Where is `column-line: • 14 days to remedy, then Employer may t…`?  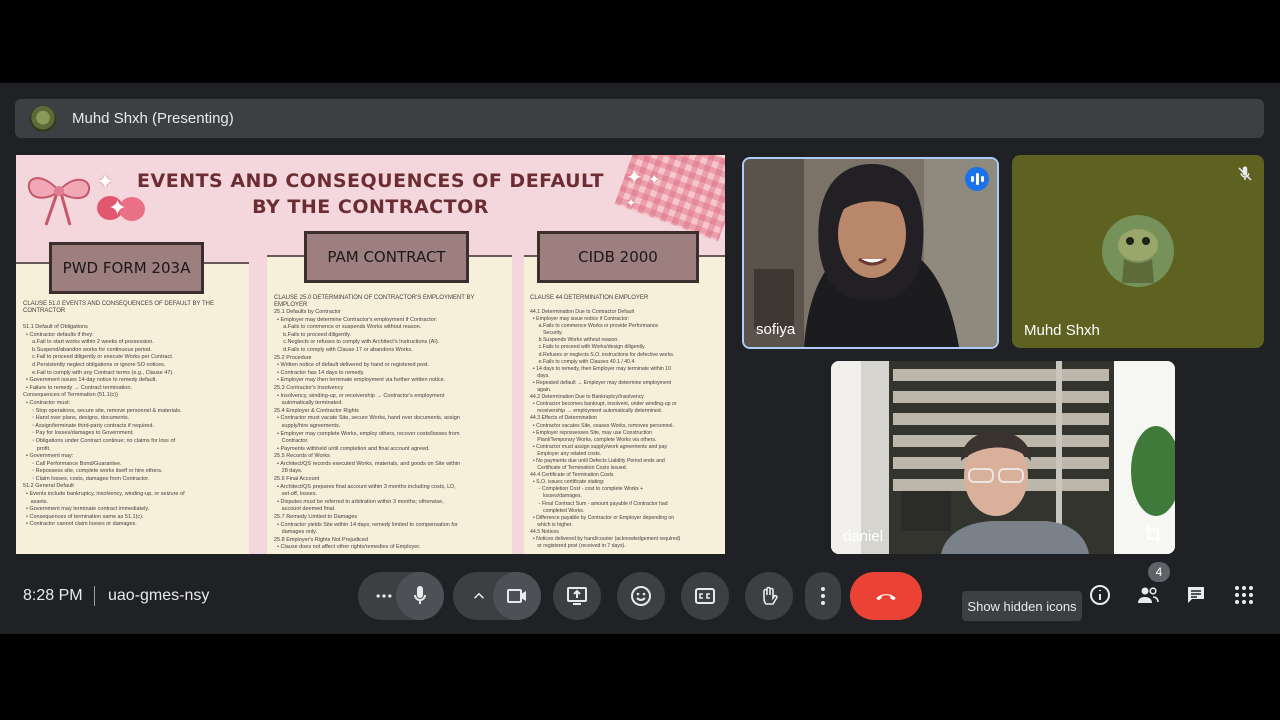
column-line: • 14 days to remedy, then Employer may t… is located at coordinates (600, 368).